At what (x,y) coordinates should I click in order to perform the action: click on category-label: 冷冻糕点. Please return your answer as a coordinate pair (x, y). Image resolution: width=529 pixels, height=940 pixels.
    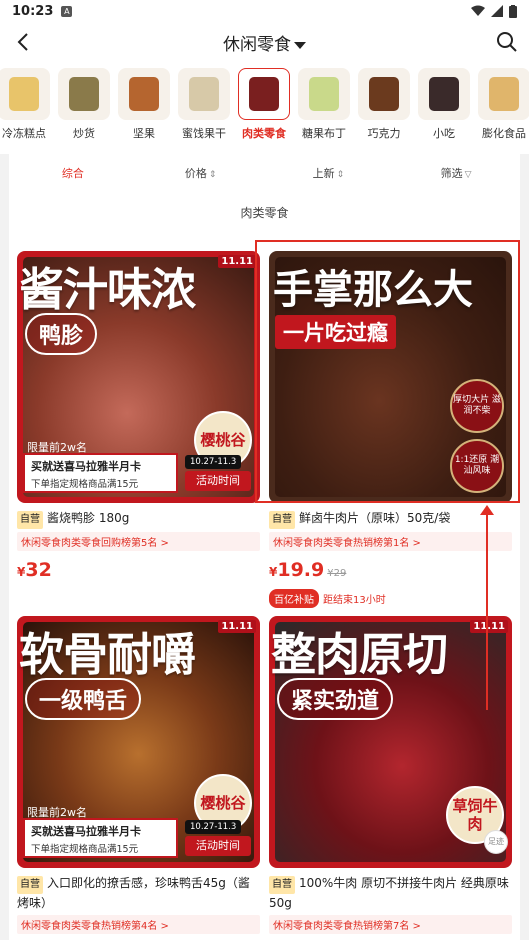
    Looking at the image, I should click on (24, 133).